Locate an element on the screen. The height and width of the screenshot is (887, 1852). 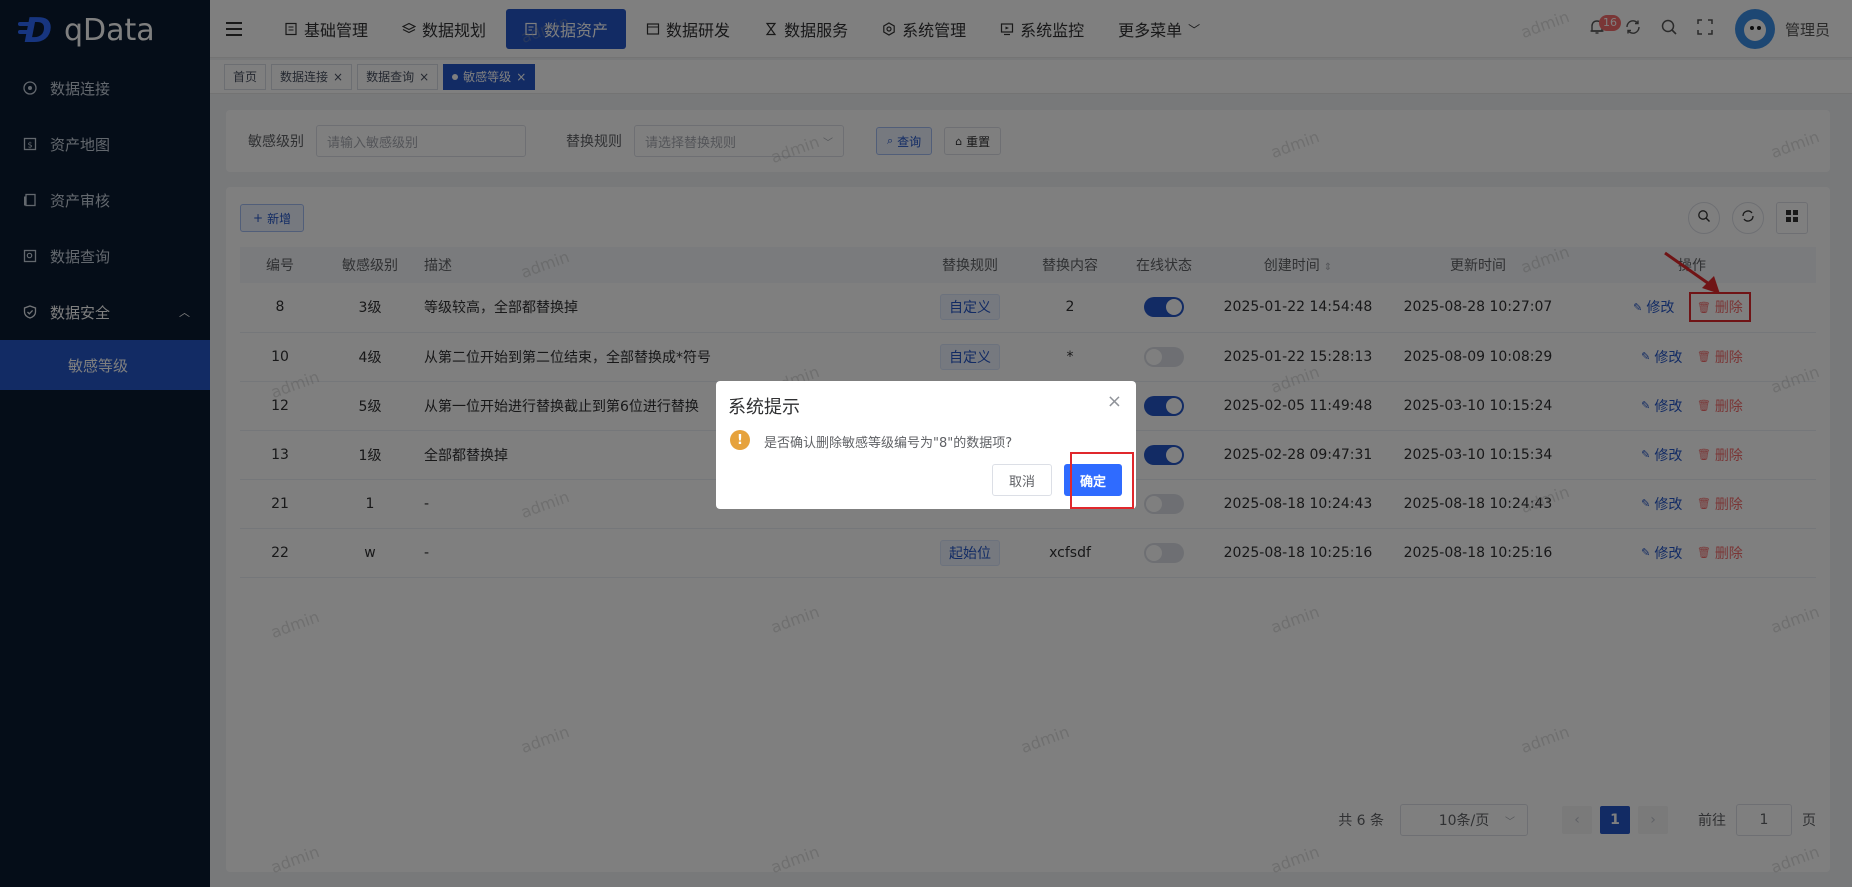
dialog-message: 是否确认删除敏感等级编号为"8"的数据项? is located at coordinates (888, 443).